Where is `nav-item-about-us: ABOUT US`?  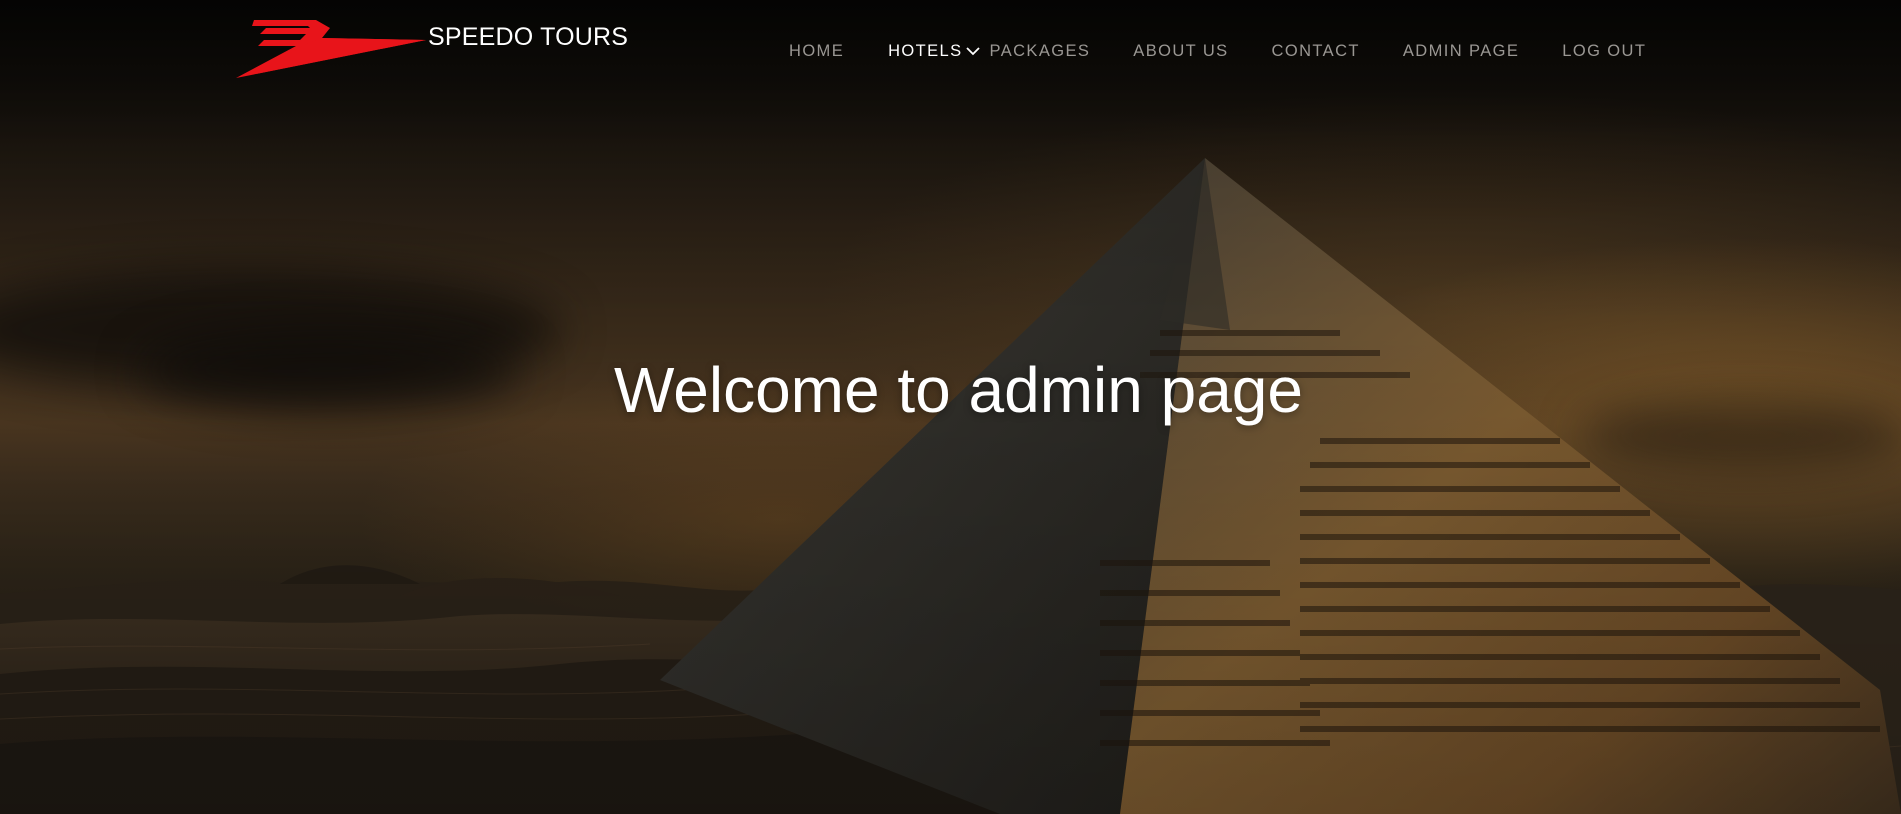
nav-item-about-us: ABOUT US is located at coordinates (1180, 51).